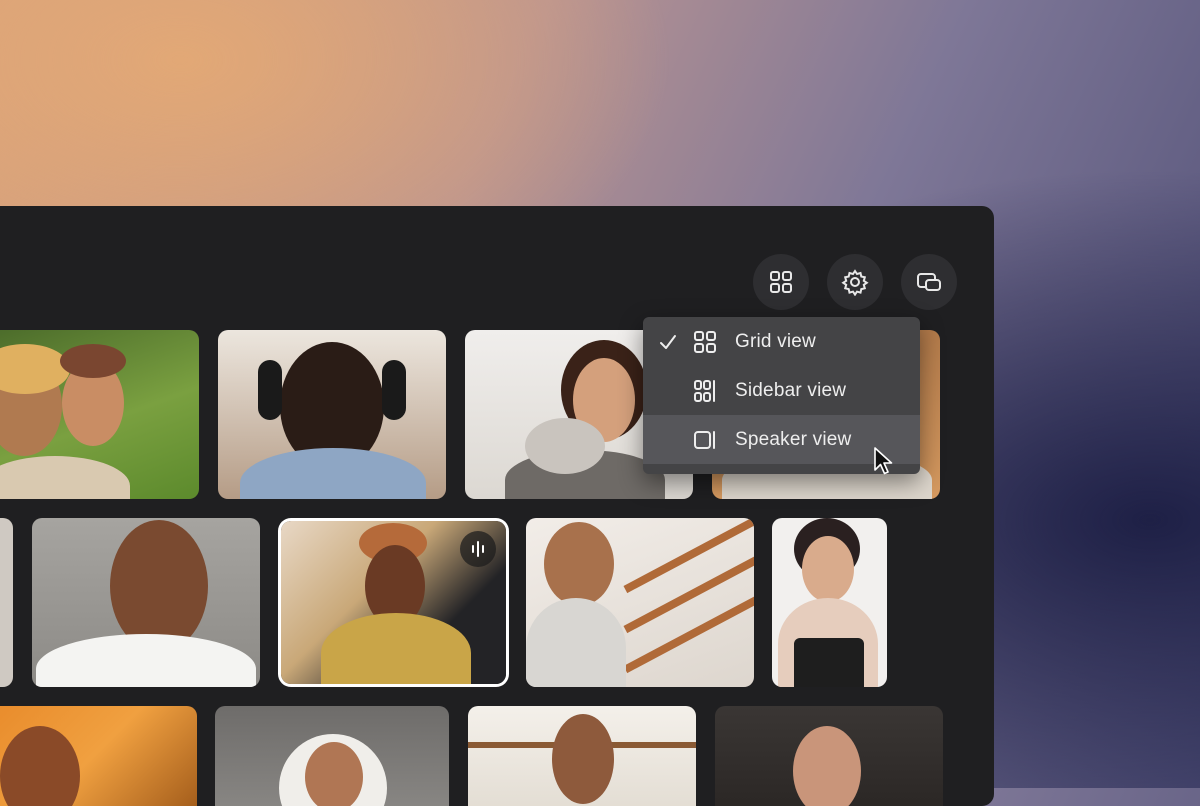  What do you see at coordinates (775, 341) in the screenshot?
I see `menu-item-label: Grid view` at bounding box center [775, 341].